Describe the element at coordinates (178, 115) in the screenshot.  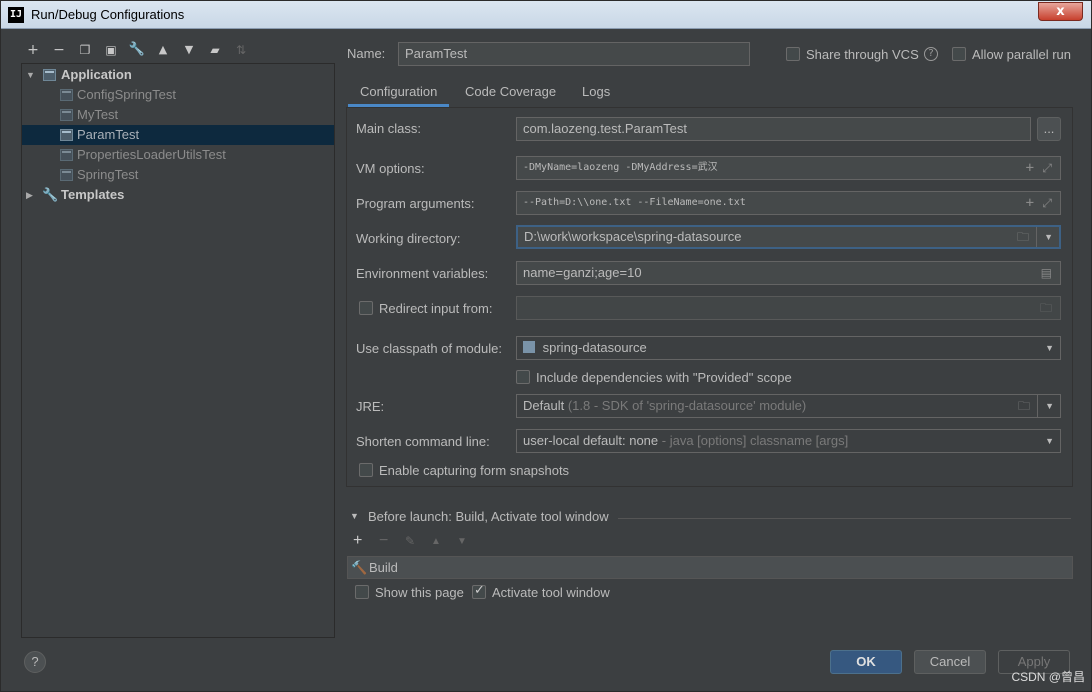
I see `tree-item-mytest: MyTest` at that location.